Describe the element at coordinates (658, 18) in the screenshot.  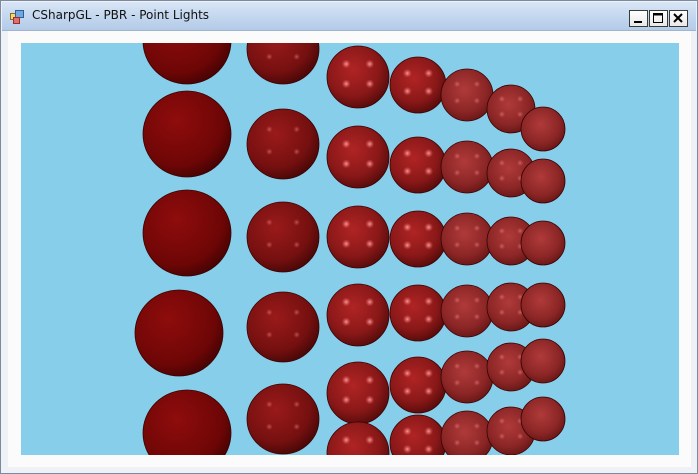
I see `maximize-button` at that location.